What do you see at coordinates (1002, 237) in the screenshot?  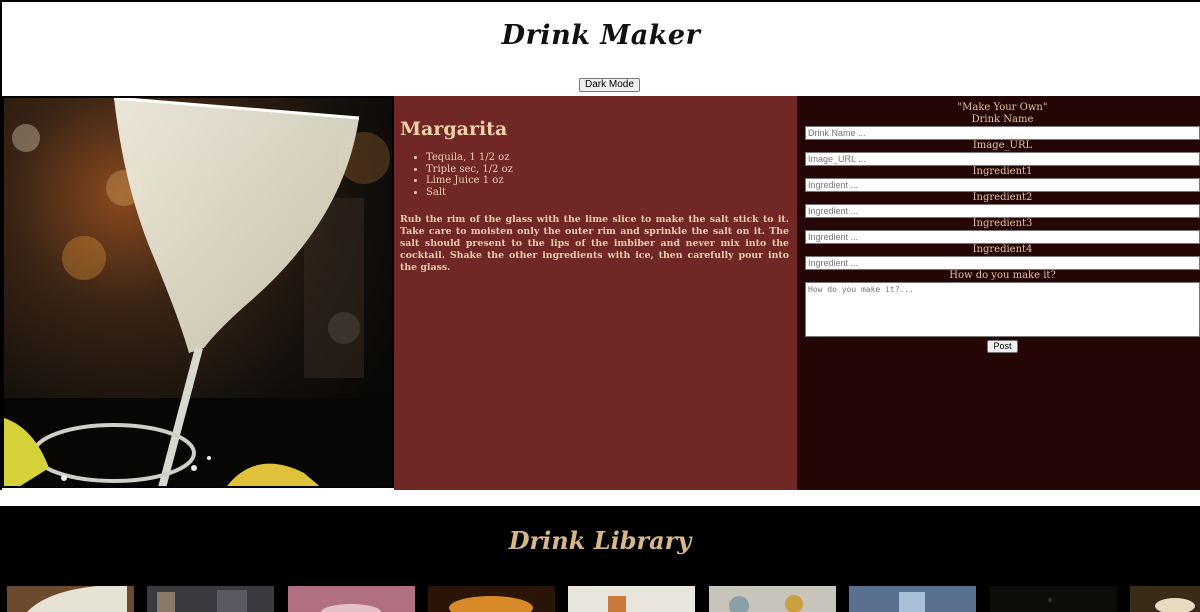 I see `ingredient3-input` at bounding box center [1002, 237].